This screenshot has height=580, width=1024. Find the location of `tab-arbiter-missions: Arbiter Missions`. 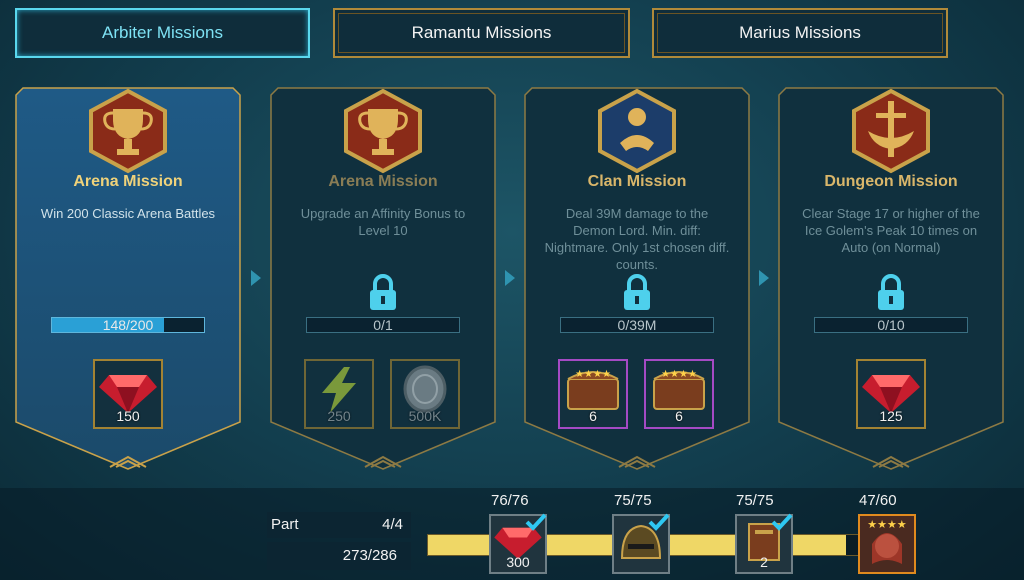

tab-arbiter-missions: Arbiter Missions is located at coordinates (162, 33).